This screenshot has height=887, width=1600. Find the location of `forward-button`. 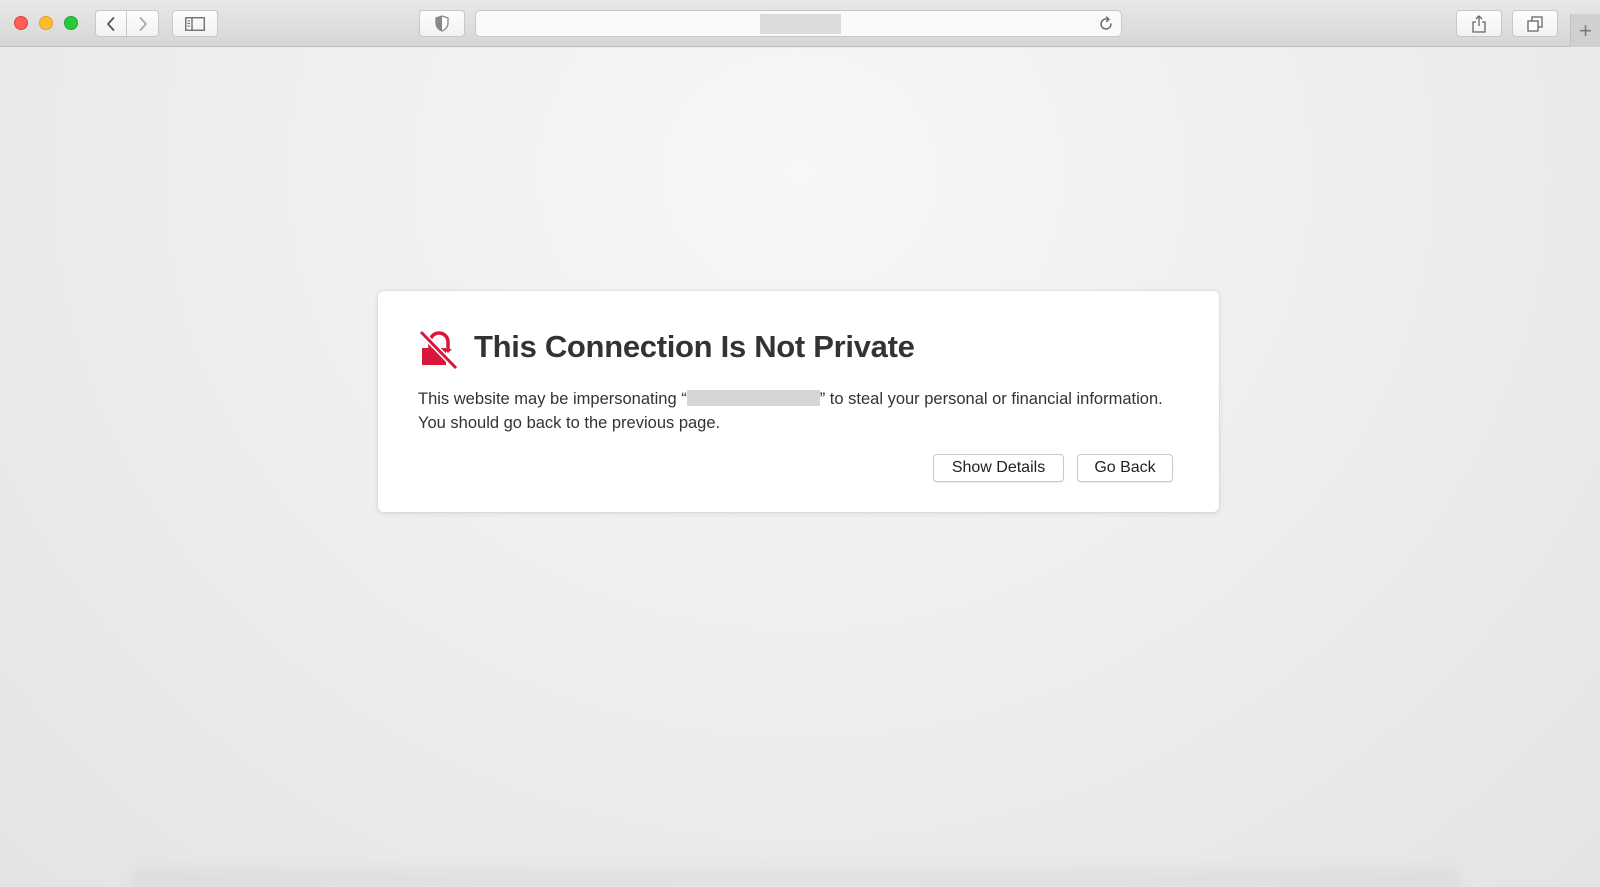

forward-button is located at coordinates (143, 23).